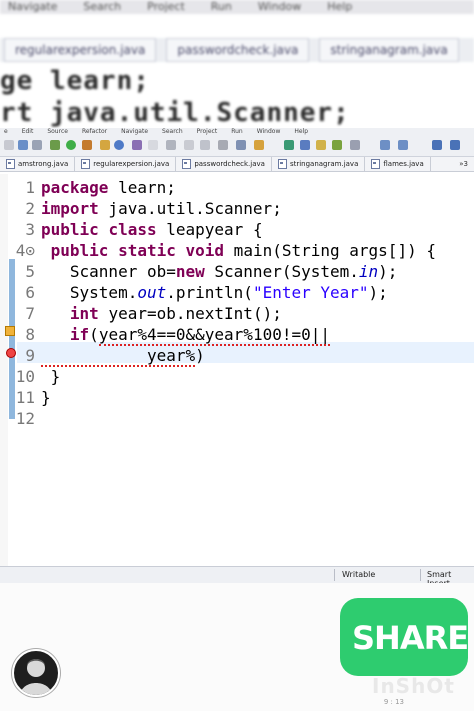  What do you see at coordinates (70, 208) in the screenshot?
I see `keyword-token: import` at bounding box center [70, 208].